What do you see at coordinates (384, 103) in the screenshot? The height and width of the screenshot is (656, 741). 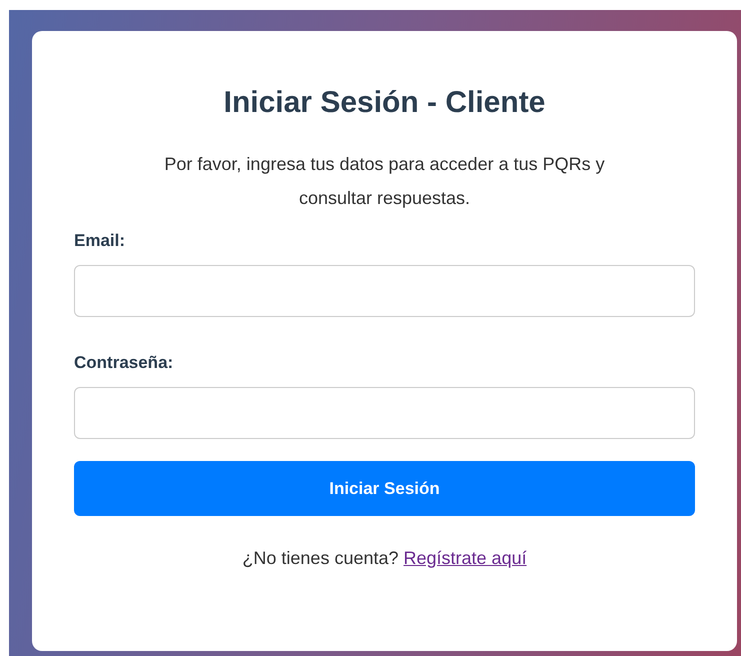 I see `page-title: Iniciar Sesión - Cliente` at bounding box center [384, 103].